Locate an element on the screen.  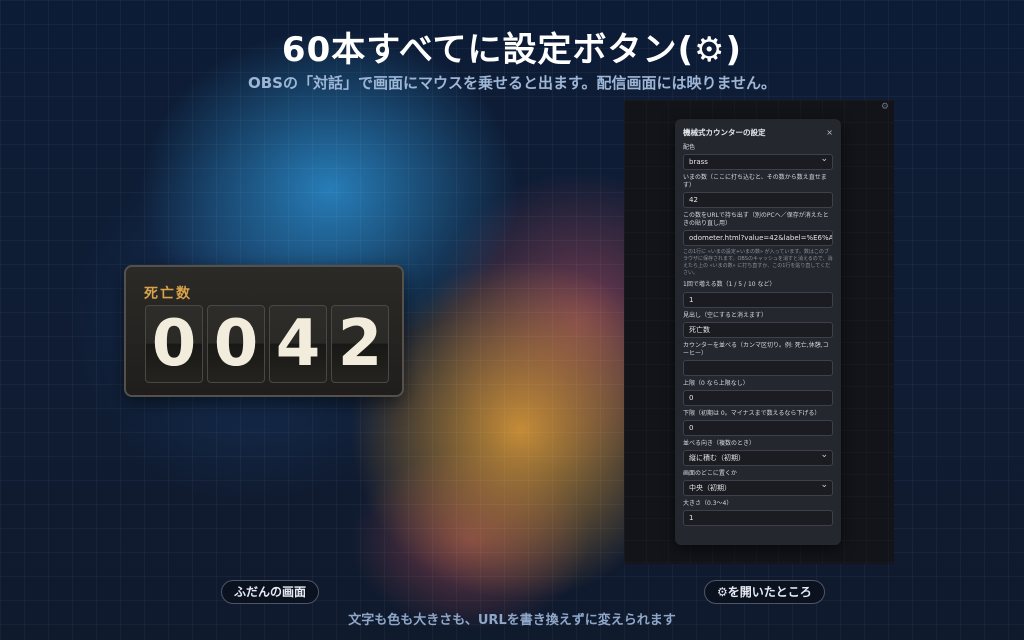
close-icon: × is located at coordinates (829, 132).